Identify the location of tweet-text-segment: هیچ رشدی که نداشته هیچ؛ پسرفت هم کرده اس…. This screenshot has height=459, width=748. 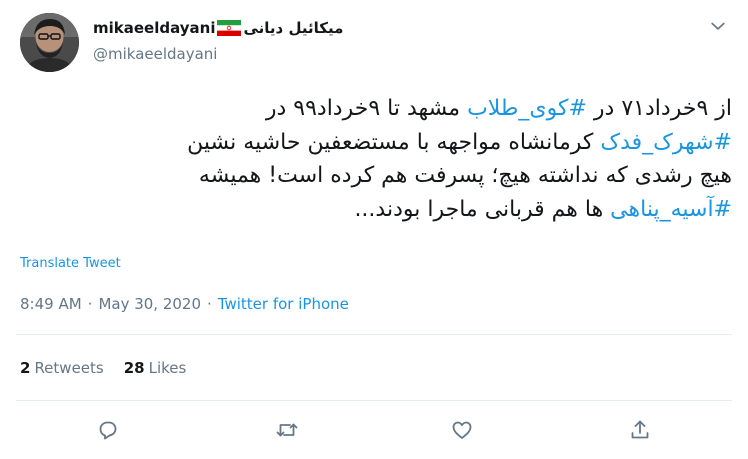
(465, 175).